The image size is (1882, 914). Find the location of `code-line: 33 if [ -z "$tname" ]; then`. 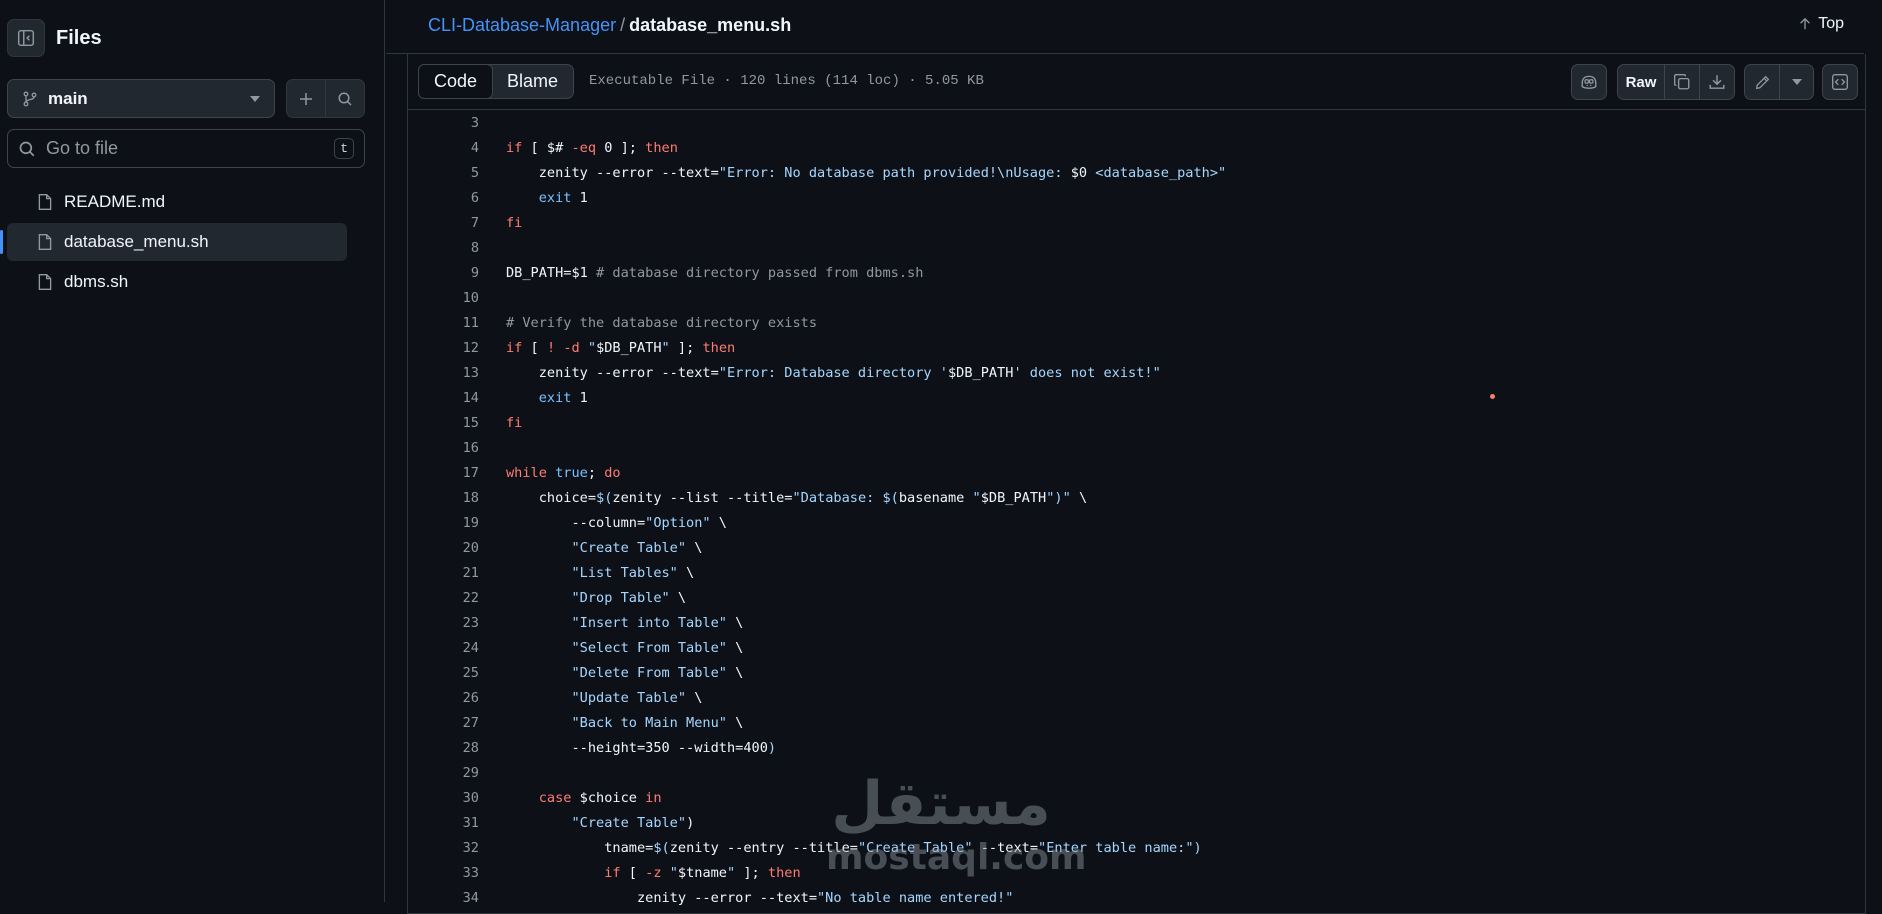

code-line: 33 if [ -z "$tname" ]; then is located at coordinates (1136, 872).